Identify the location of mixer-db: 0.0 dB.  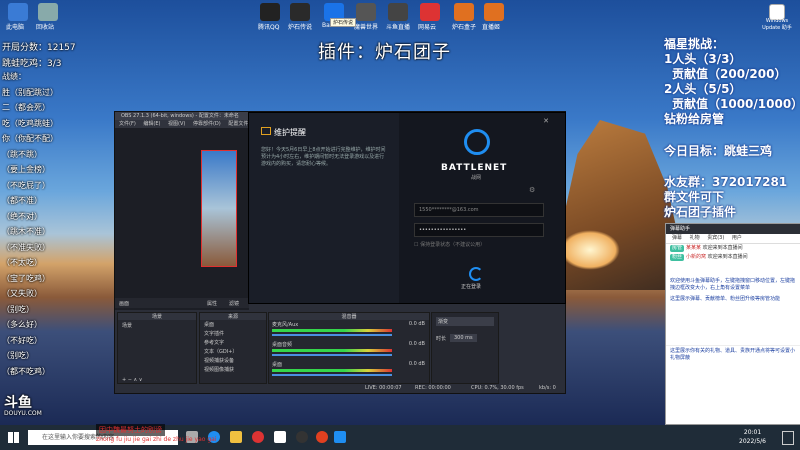
(416, 364).